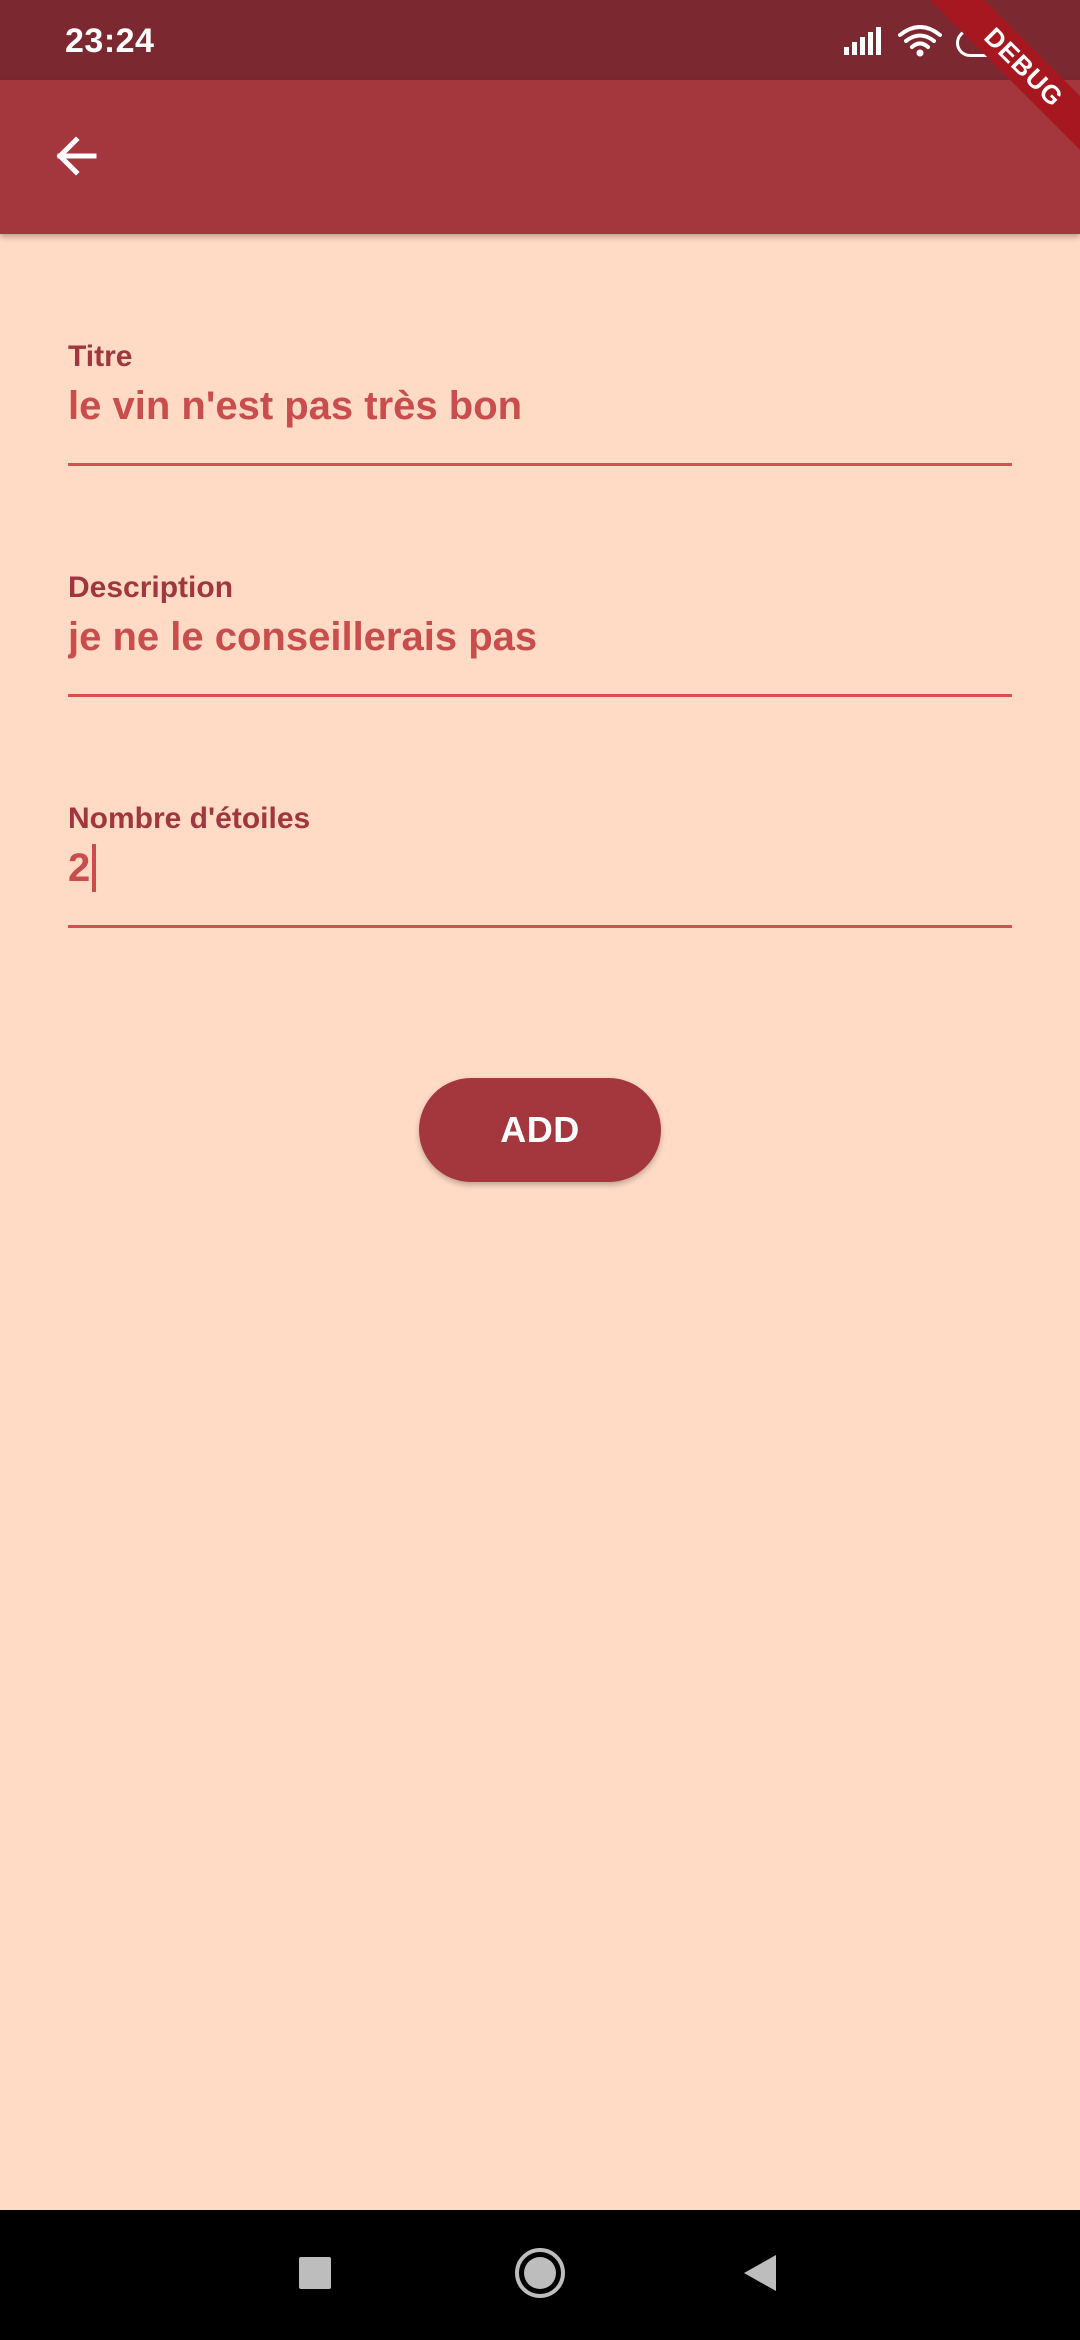 The height and width of the screenshot is (2340, 1080). I want to click on home-circle-icon, so click(540, 2275).